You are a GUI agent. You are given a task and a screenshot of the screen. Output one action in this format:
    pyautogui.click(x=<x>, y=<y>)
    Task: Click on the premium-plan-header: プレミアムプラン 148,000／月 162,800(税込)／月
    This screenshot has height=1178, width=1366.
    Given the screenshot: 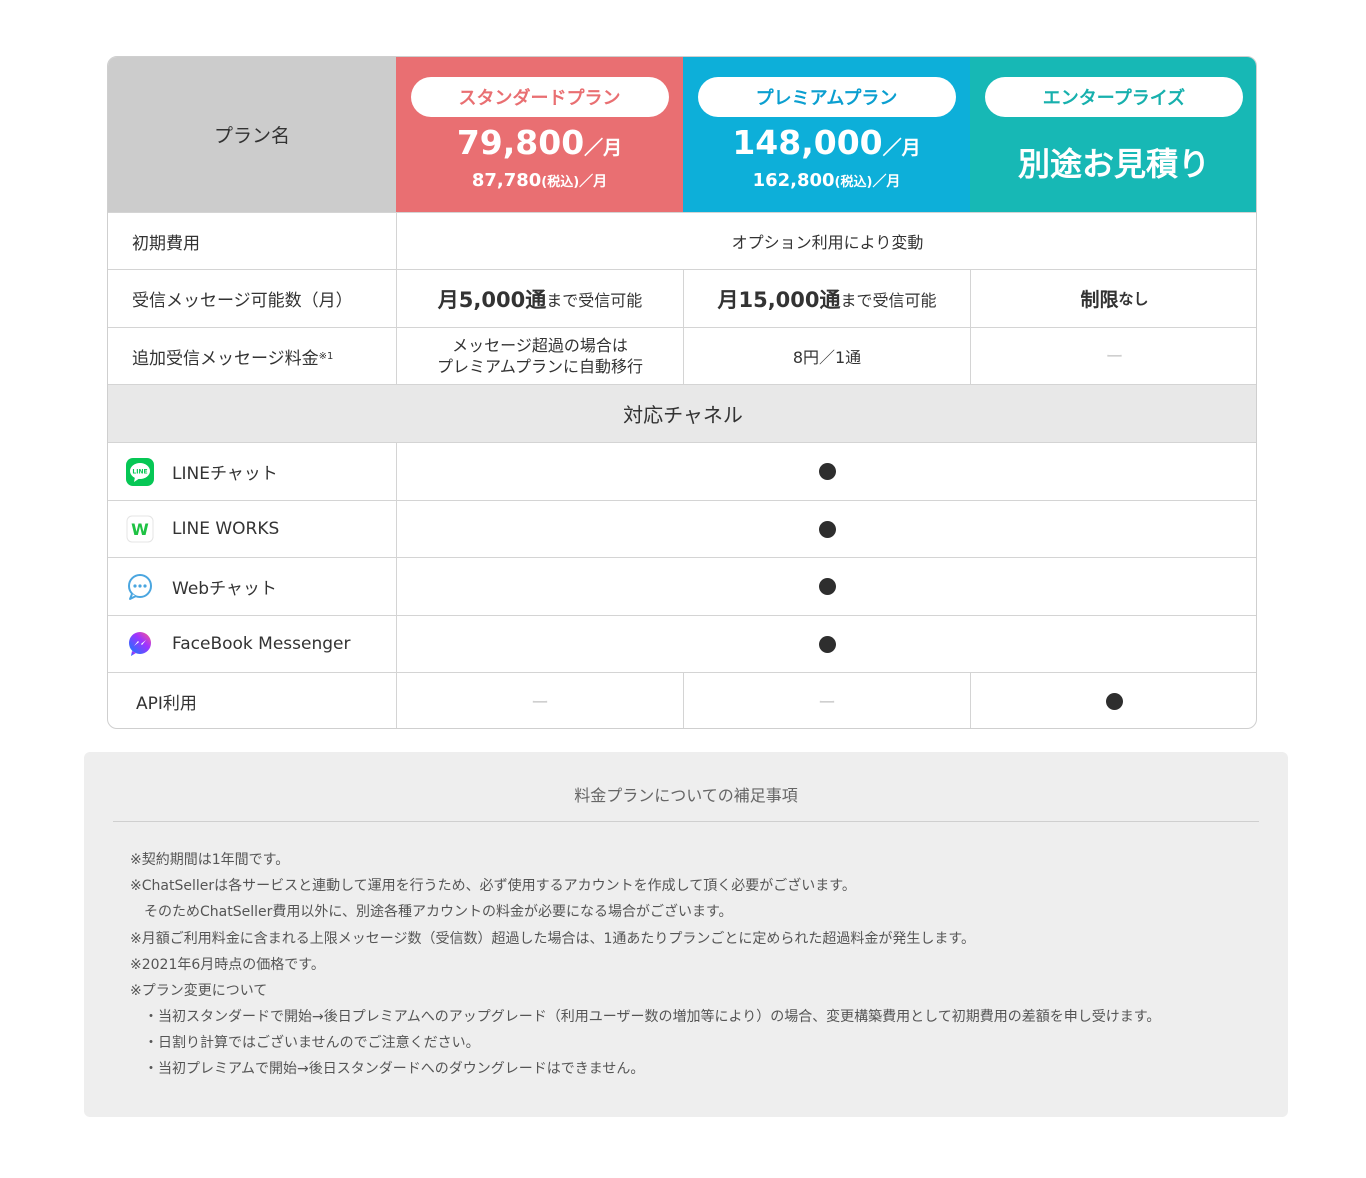 What is the action you would take?
    pyautogui.click(x=826, y=134)
    